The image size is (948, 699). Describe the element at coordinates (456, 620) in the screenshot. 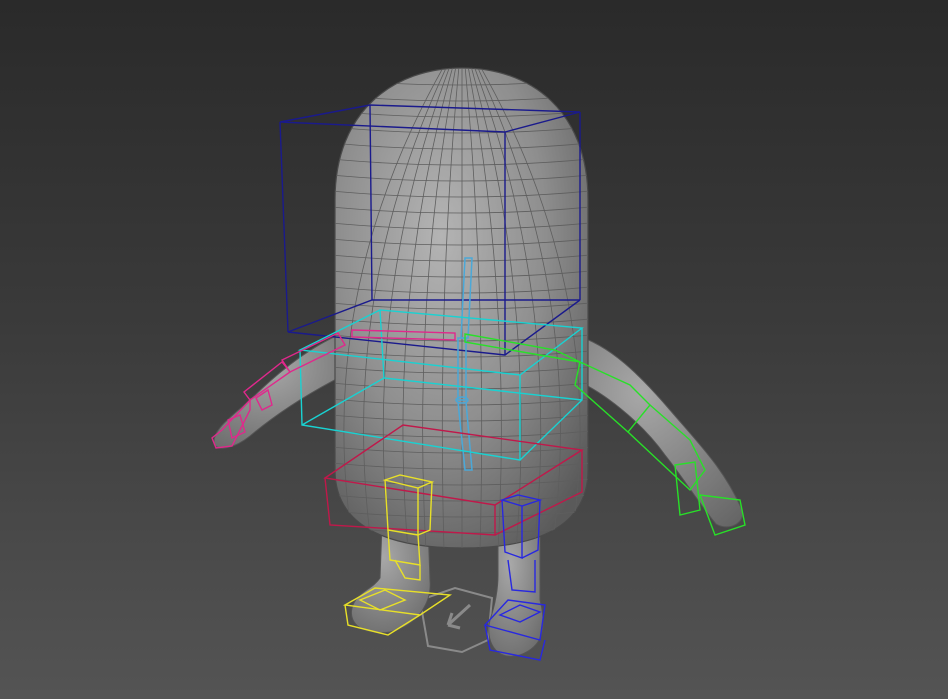

I see `root-control-icon` at that location.